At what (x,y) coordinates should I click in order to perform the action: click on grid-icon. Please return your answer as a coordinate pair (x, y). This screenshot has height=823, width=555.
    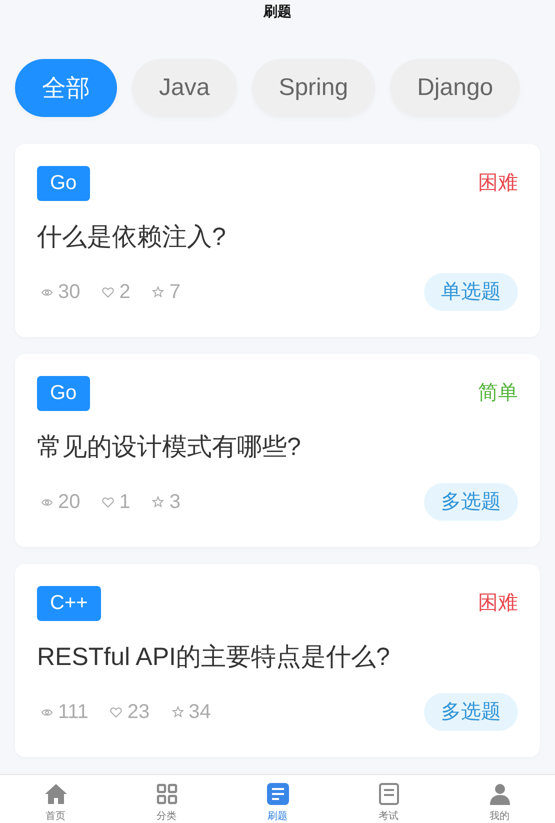
    Looking at the image, I should click on (166, 794).